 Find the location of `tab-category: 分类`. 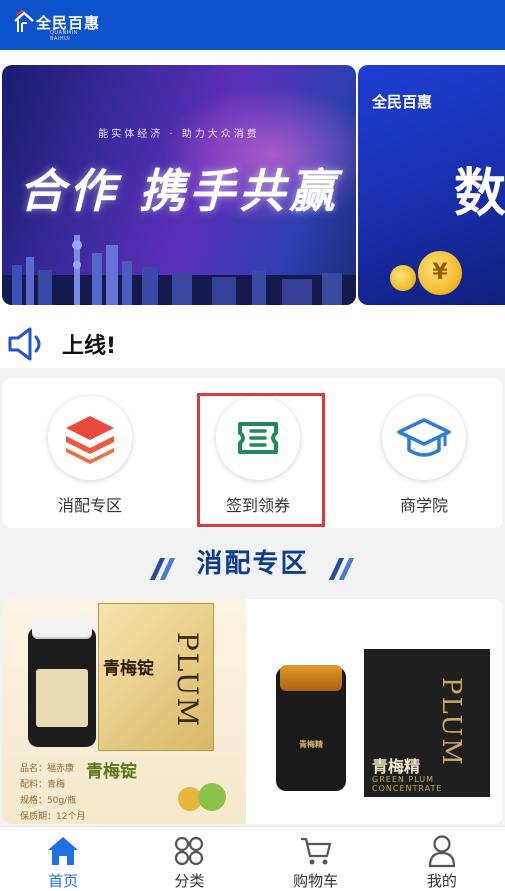

tab-category: 分类 is located at coordinates (189, 859).